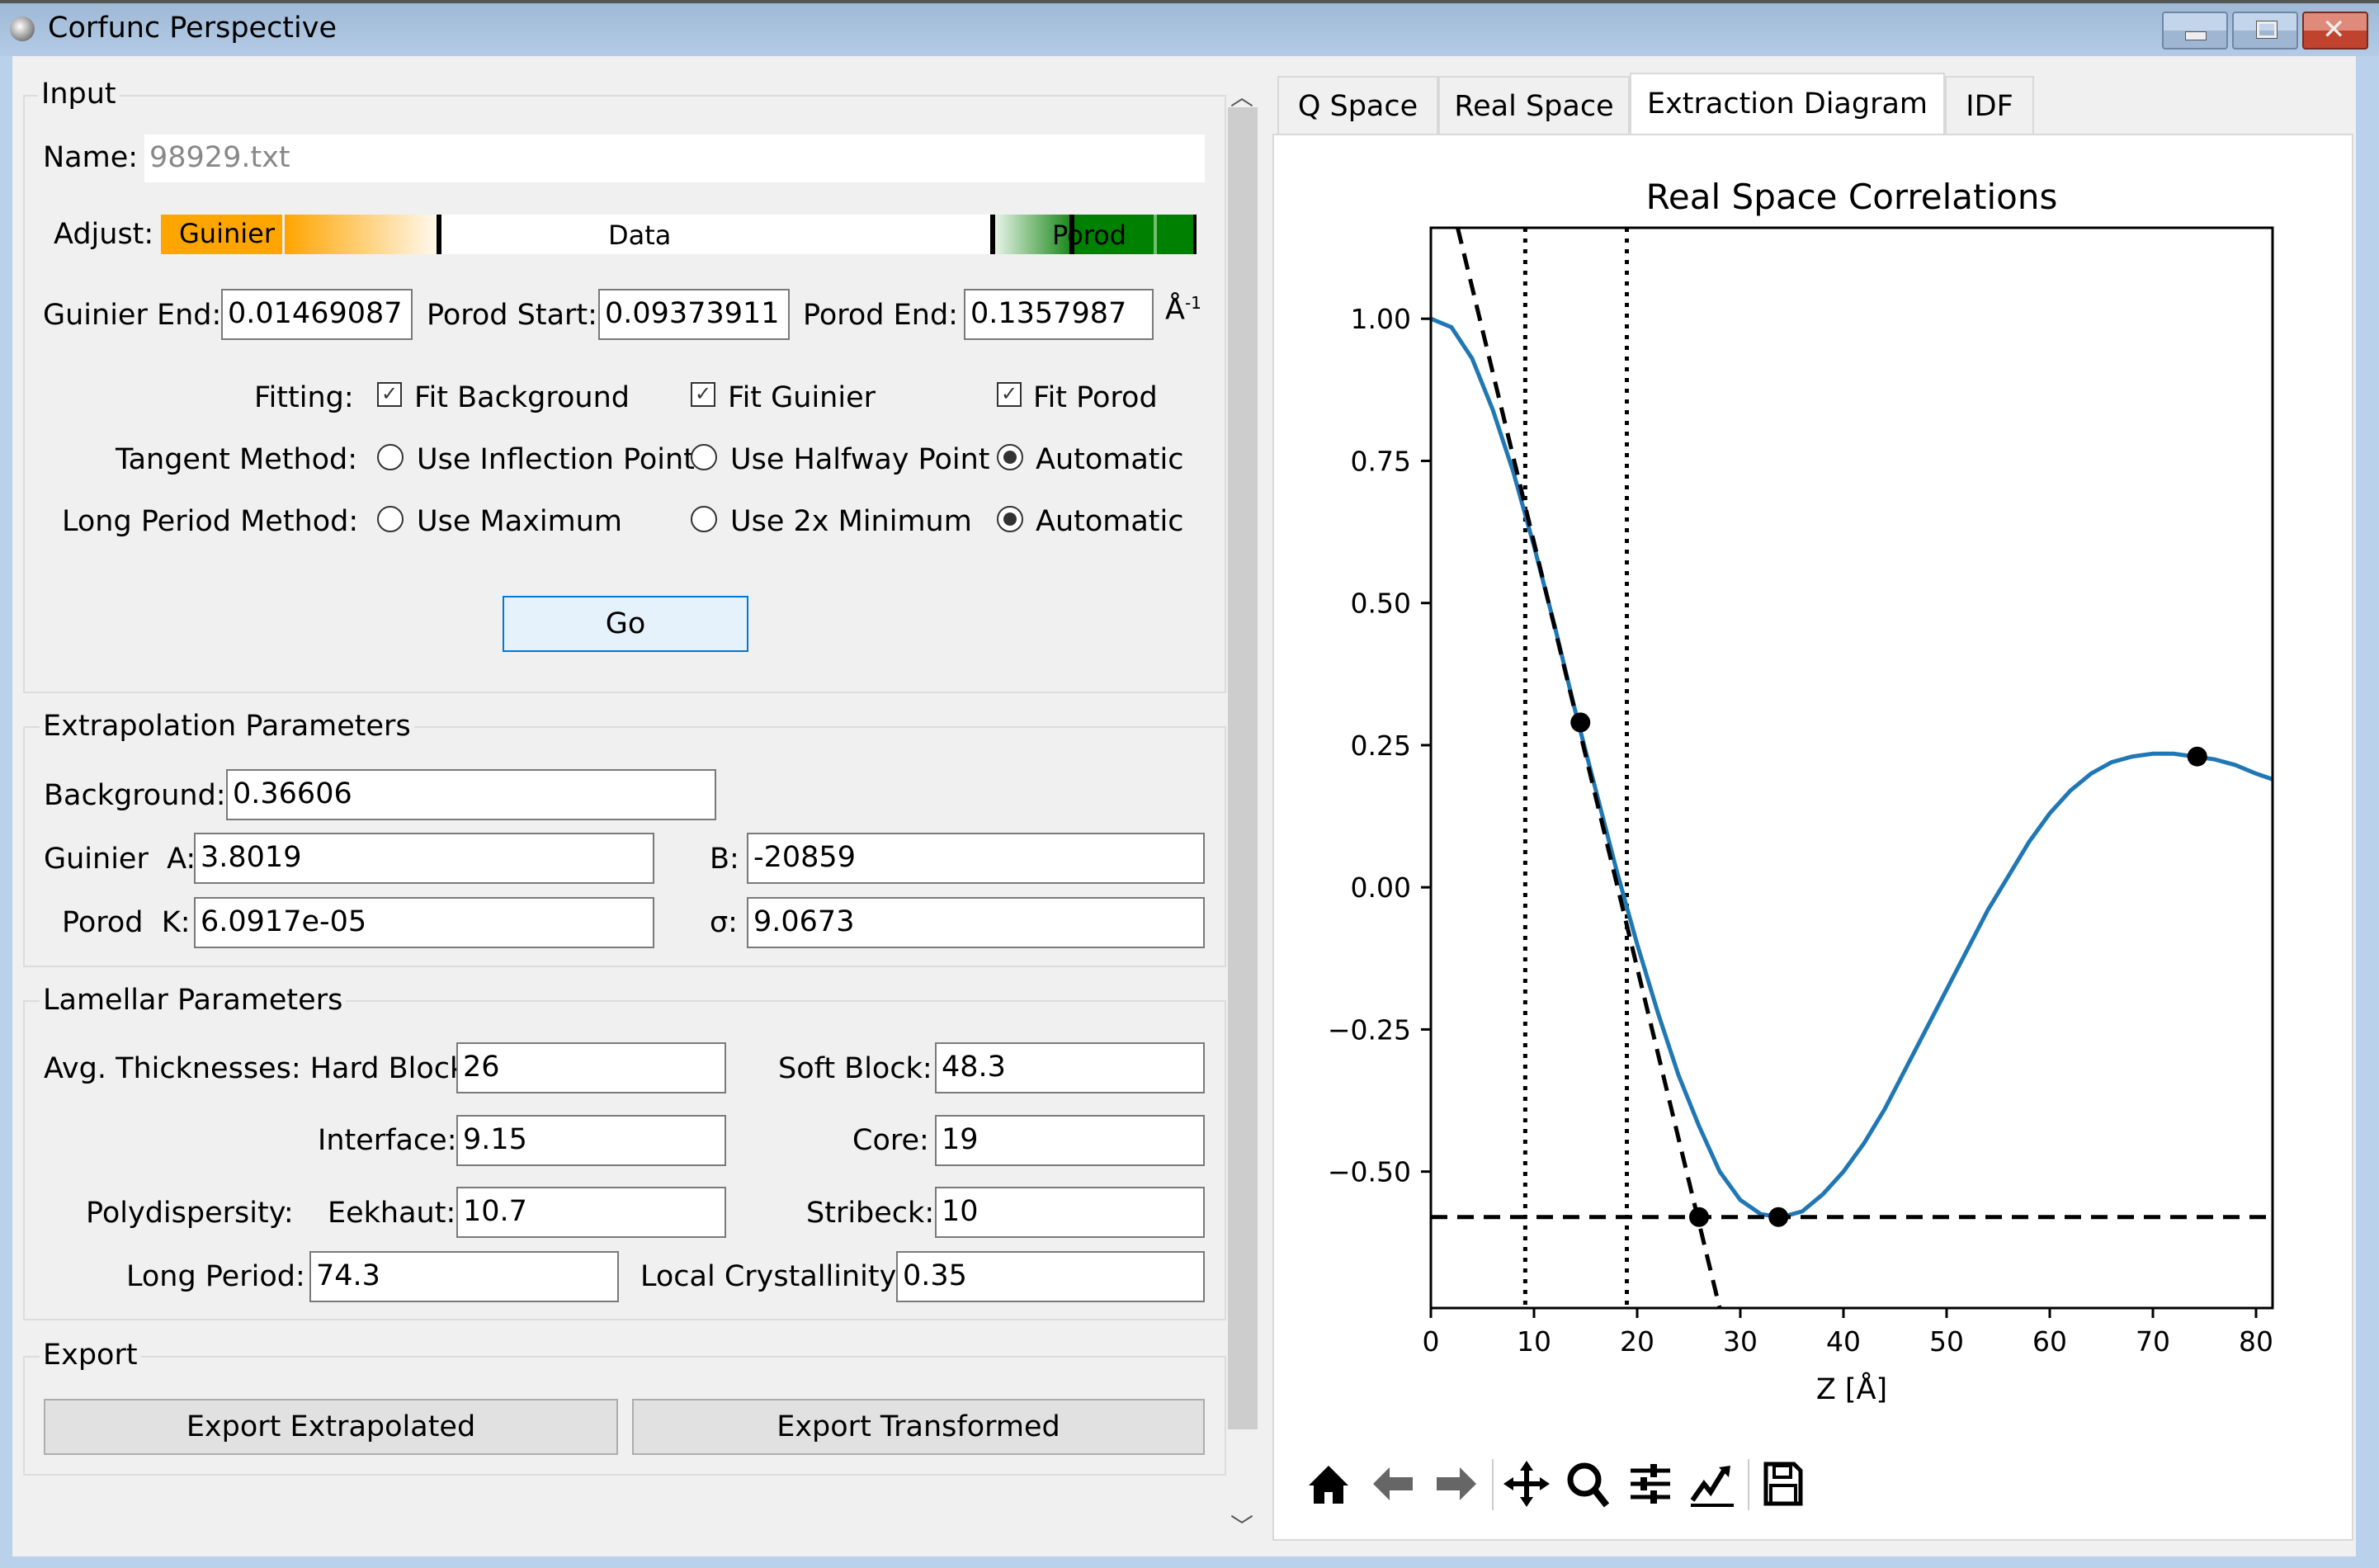 The width and height of the screenshot is (2379, 1568). I want to click on save-icon, so click(1782, 1484).